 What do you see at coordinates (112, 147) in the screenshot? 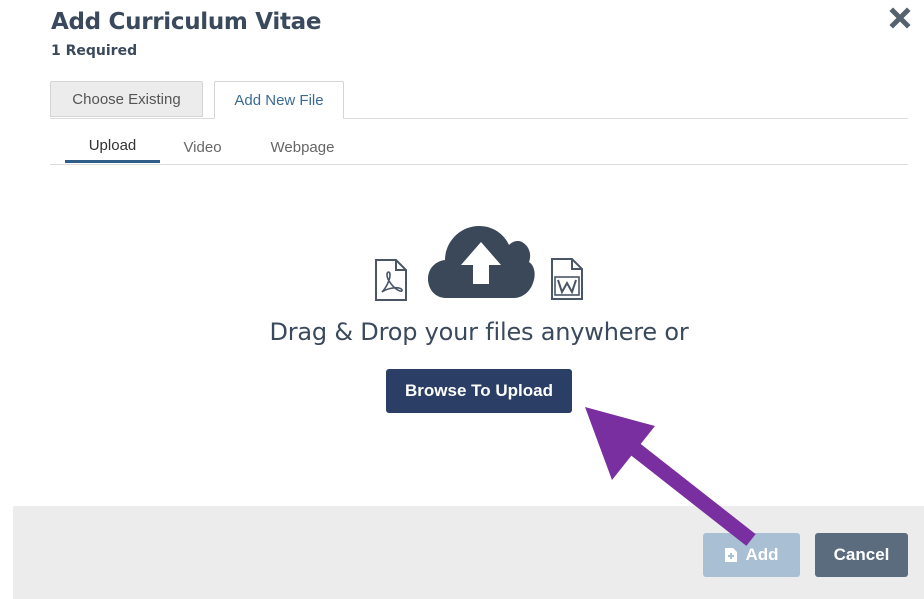
I see `subtab-upload: Upload` at bounding box center [112, 147].